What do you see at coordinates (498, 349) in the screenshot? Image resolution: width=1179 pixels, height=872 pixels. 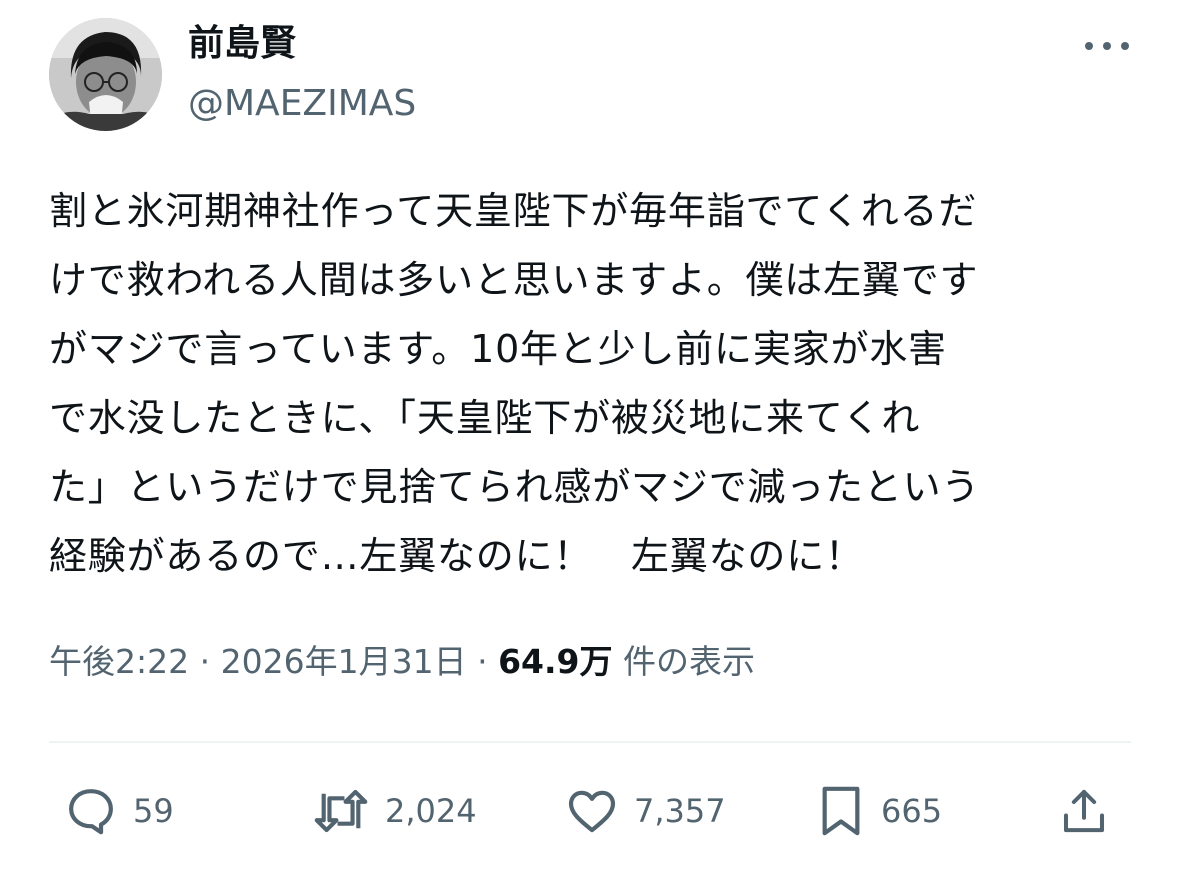 I see `tweet-text-line: がマジで言っています。10年と少し前に実家が水害` at bounding box center [498, 349].